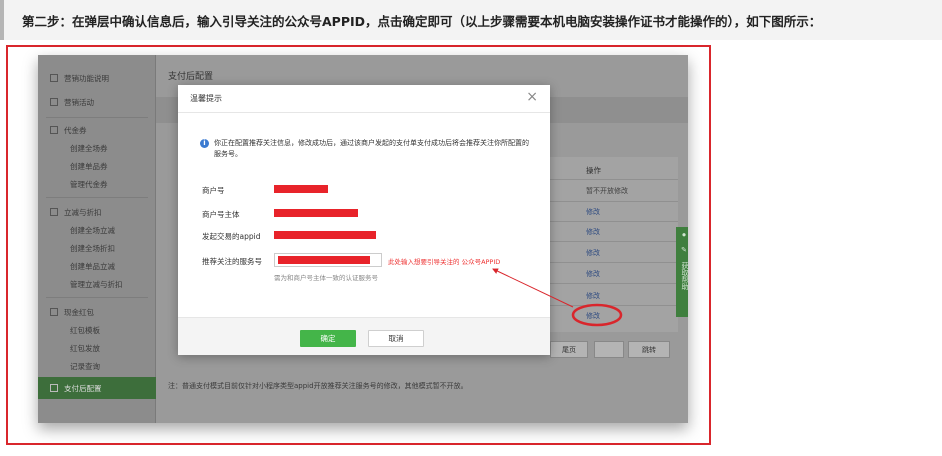 The height and width of the screenshot is (456, 942). I want to click on close-icon: ×, so click(532, 97).